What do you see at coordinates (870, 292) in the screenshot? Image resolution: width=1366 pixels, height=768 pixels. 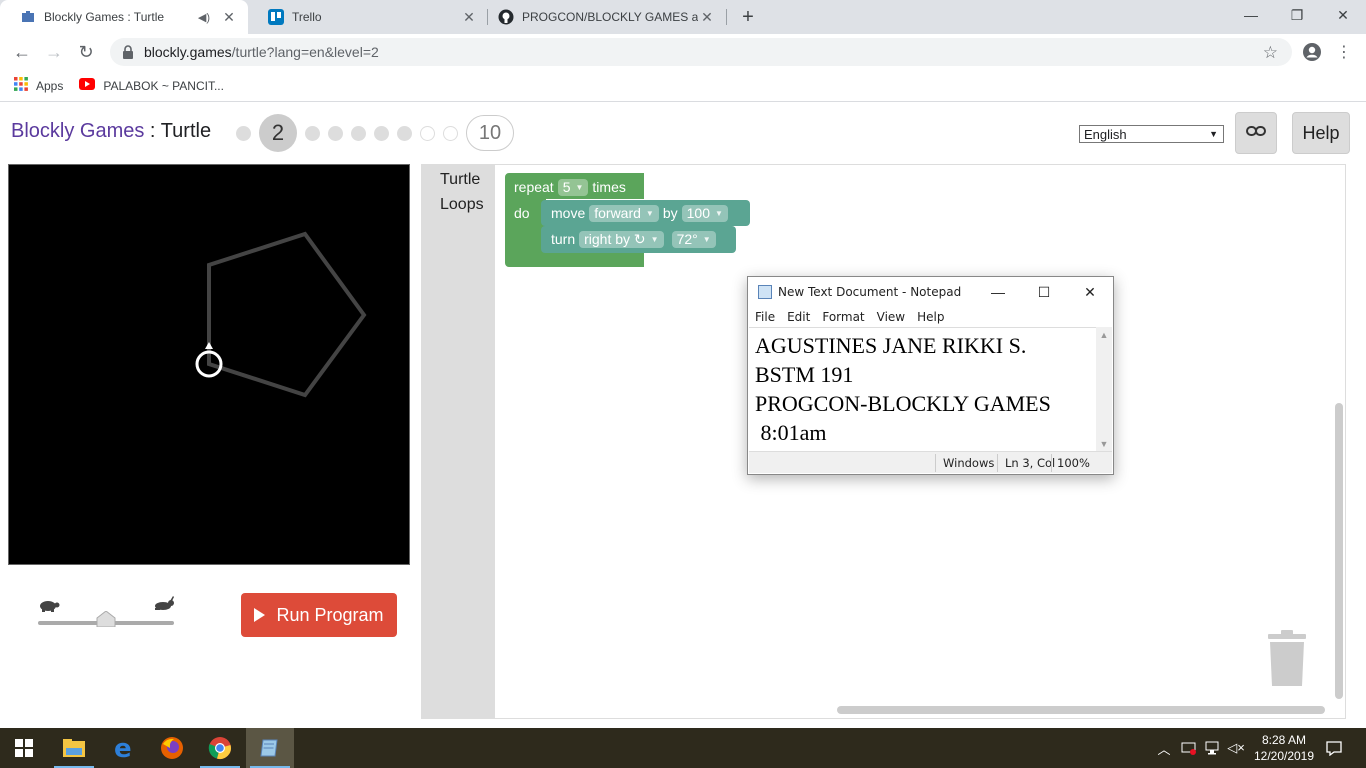 I see `notepad-title: New Text Document - Notepad` at bounding box center [870, 292].